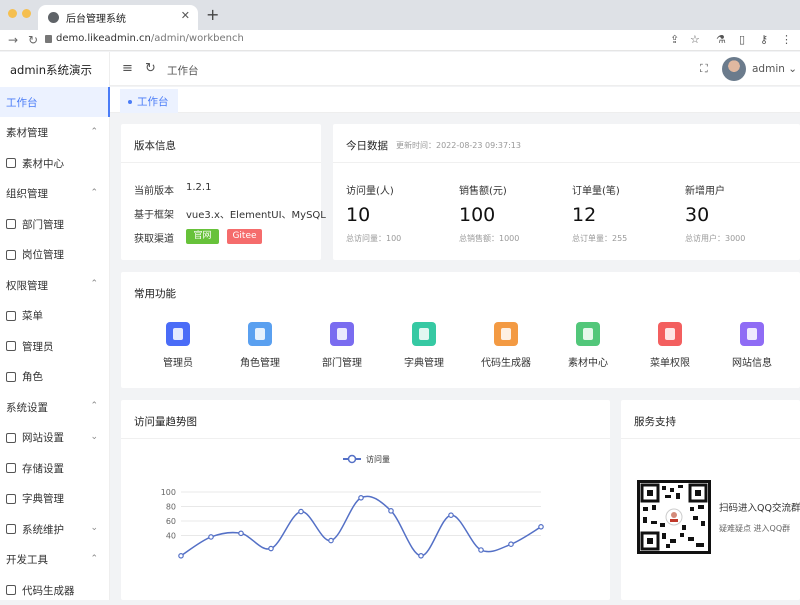 This screenshot has height=605, width=800. What do you see at coordinates (774, 69) in the screenshot?
I see `username: admin ⌄` at bounding box center [774, 69].